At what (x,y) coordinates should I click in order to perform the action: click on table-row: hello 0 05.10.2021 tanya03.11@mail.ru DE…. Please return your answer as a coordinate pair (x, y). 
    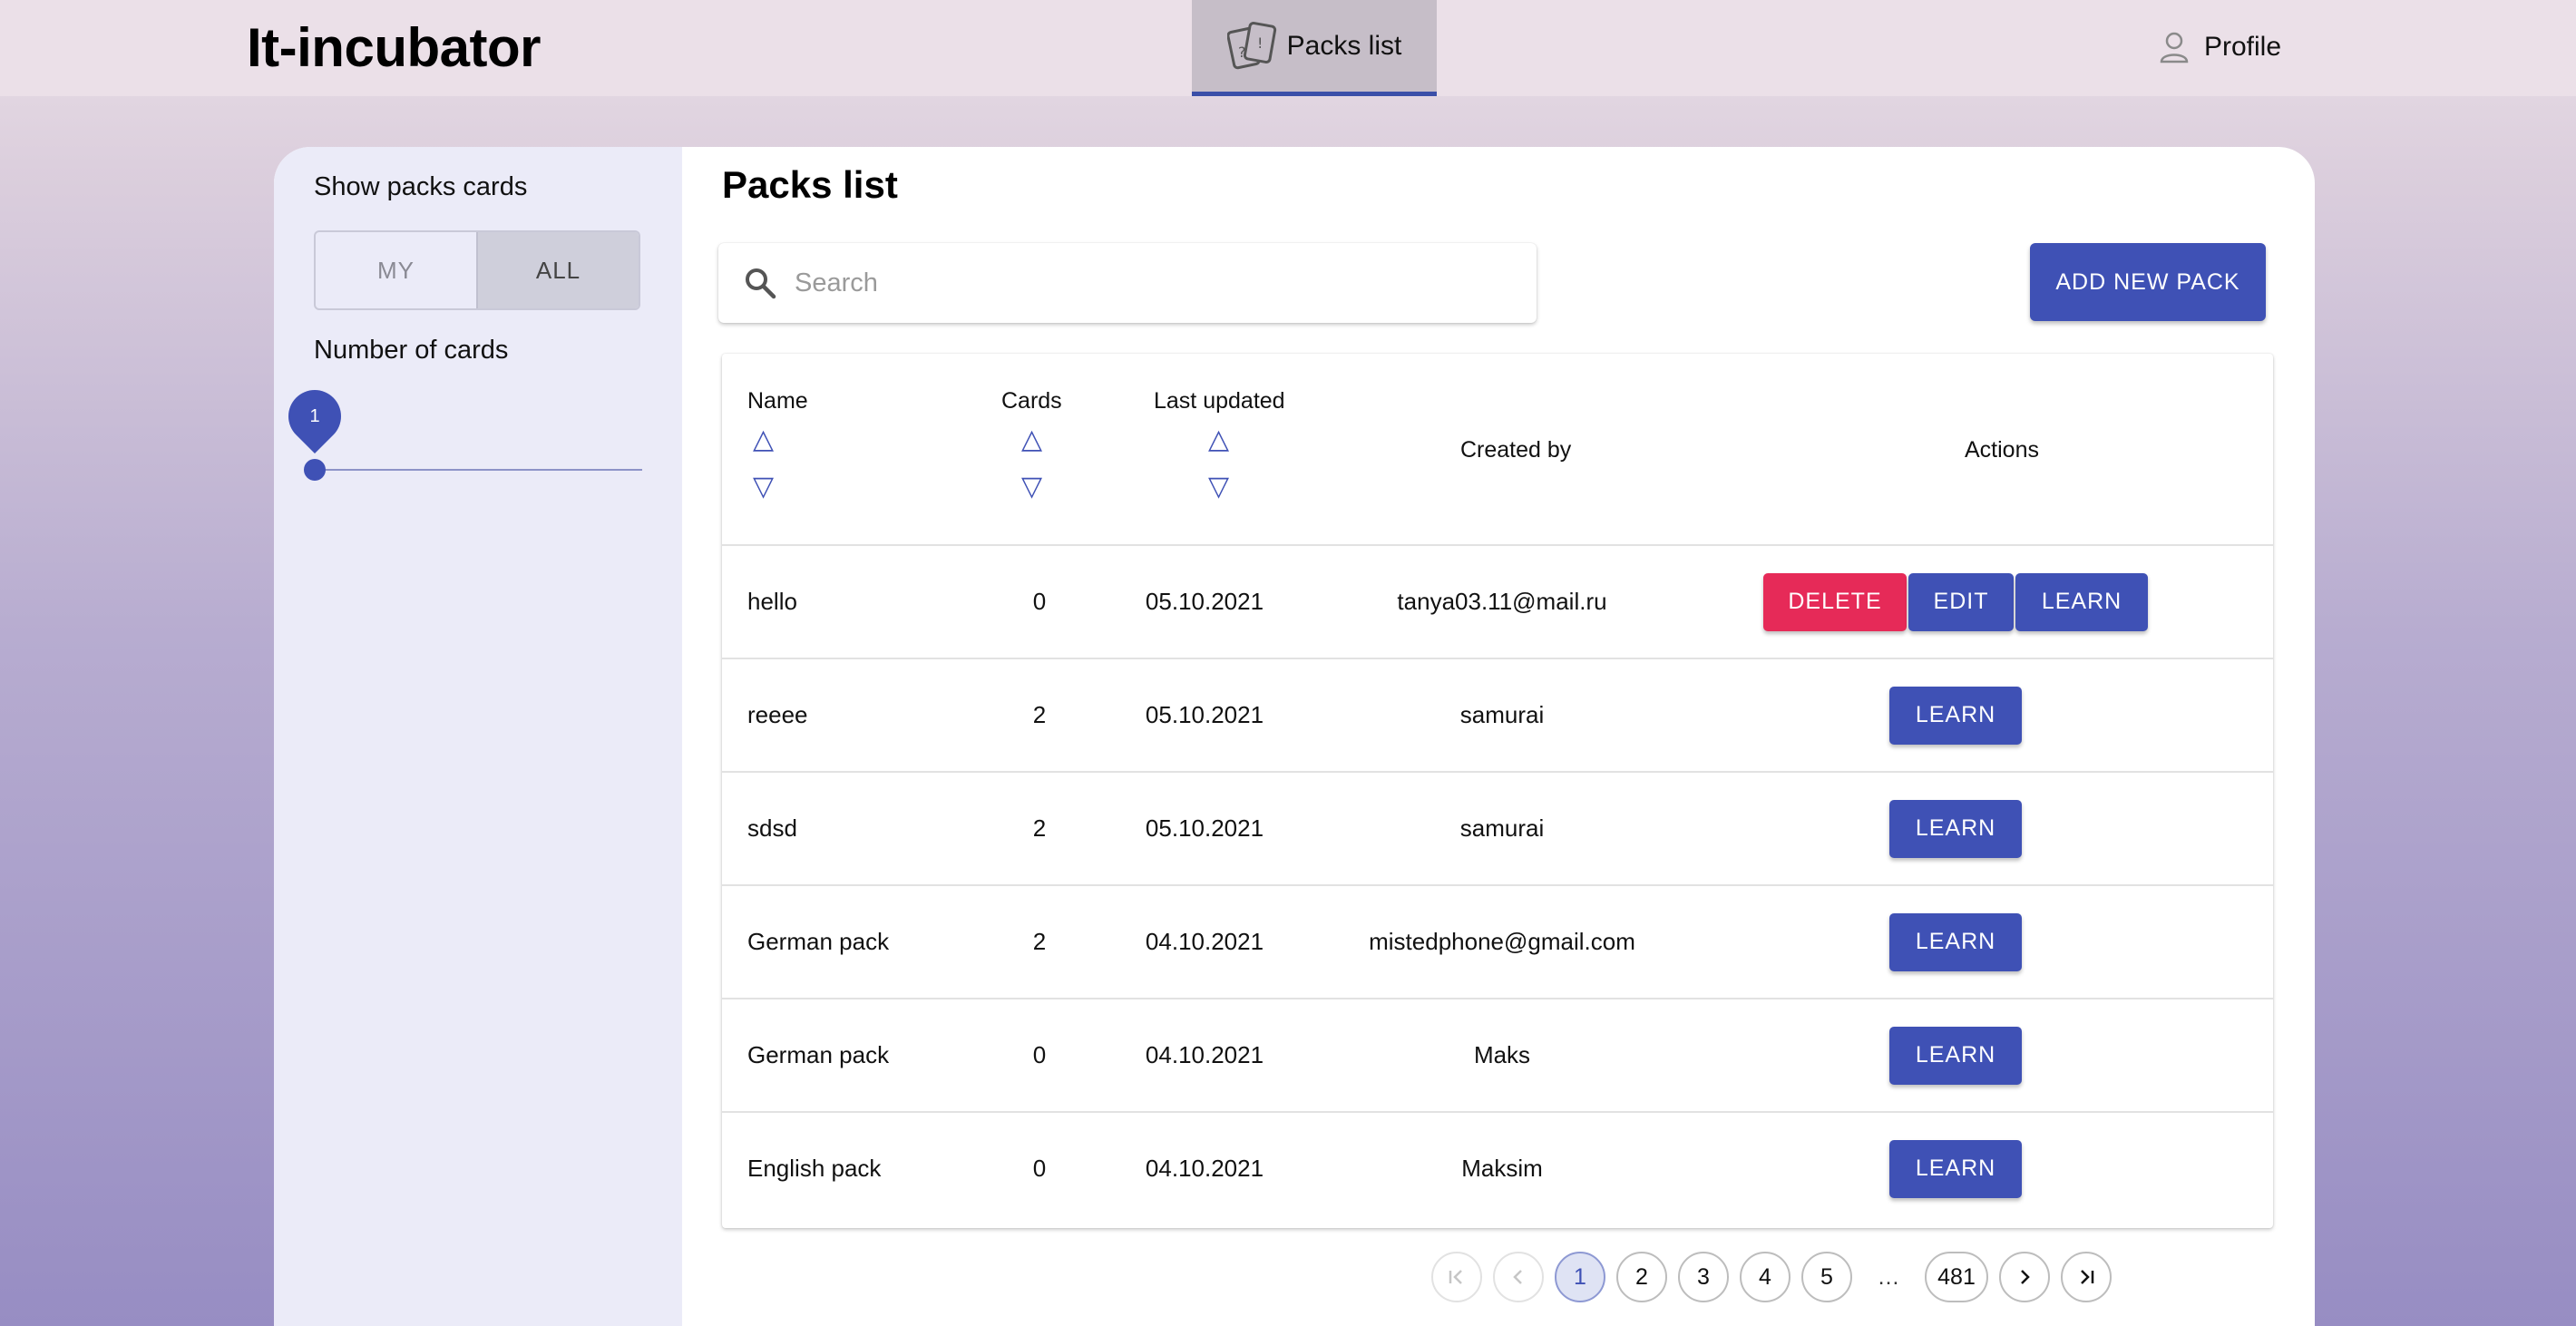
    Looking at the image, I should click on (1497, 602).